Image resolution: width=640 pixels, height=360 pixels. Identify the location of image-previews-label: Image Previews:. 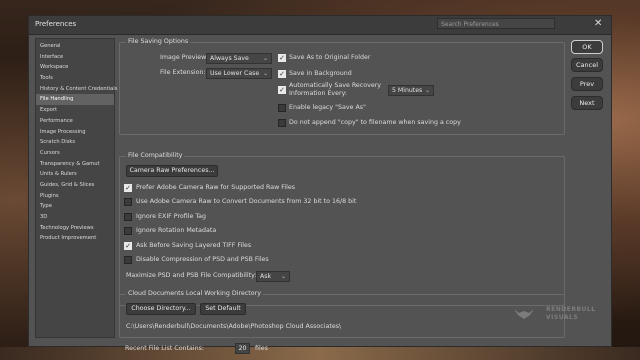
(186, 57).